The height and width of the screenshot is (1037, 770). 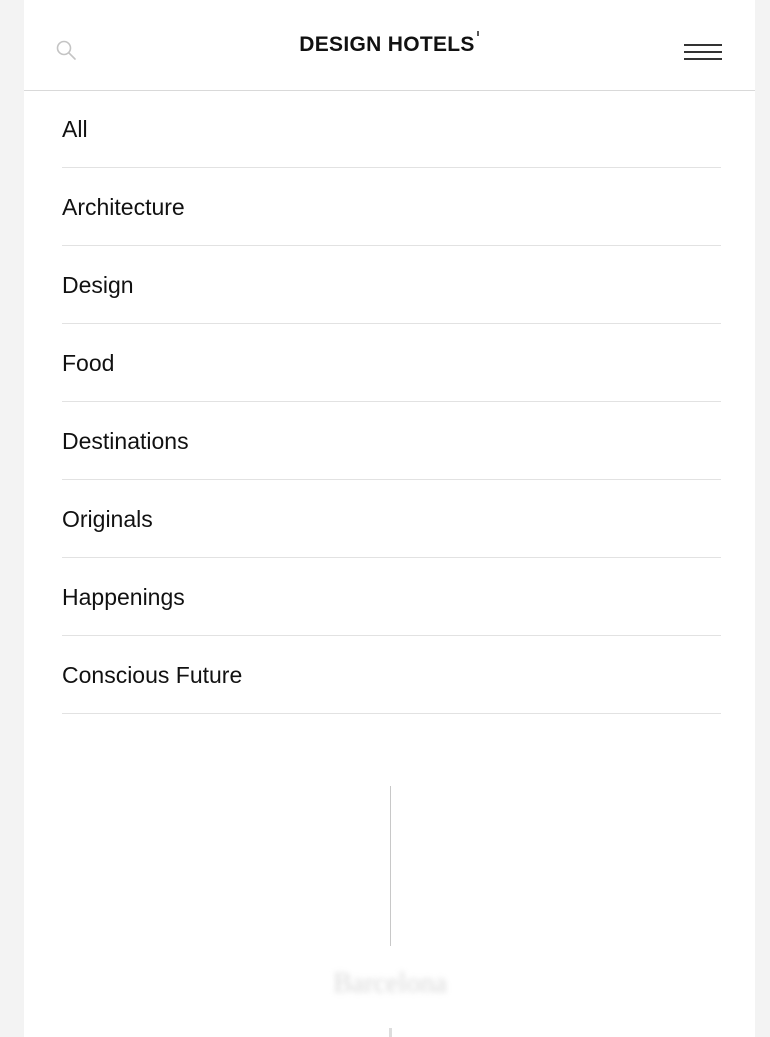 I want to click on menu-item-label: Conscious Future, so click(x=152, y=675).